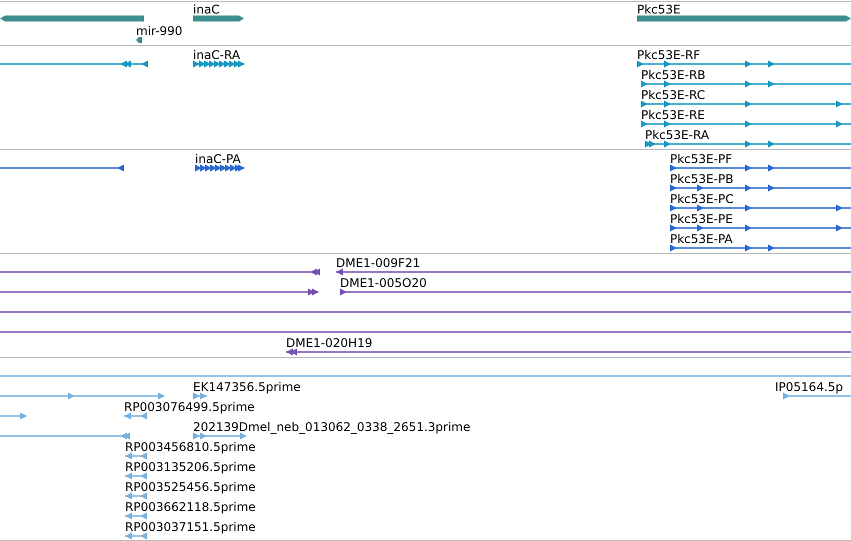 The width and height of the screenshot is (851, 541). I want to click on feature-label: Pkc53E-RB, so click(673, 75).